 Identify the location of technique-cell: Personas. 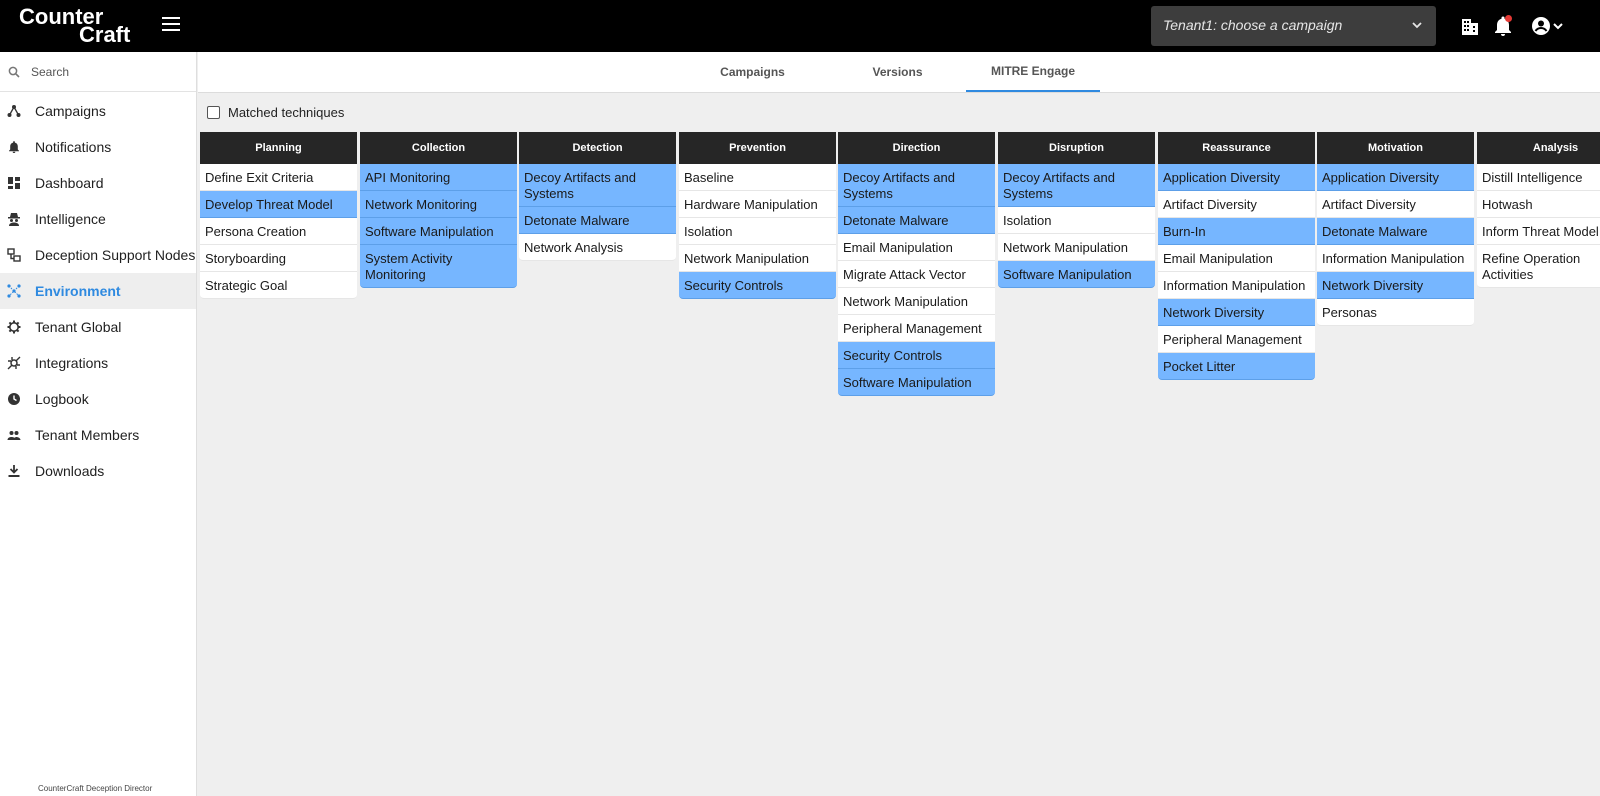
(1395, 312).